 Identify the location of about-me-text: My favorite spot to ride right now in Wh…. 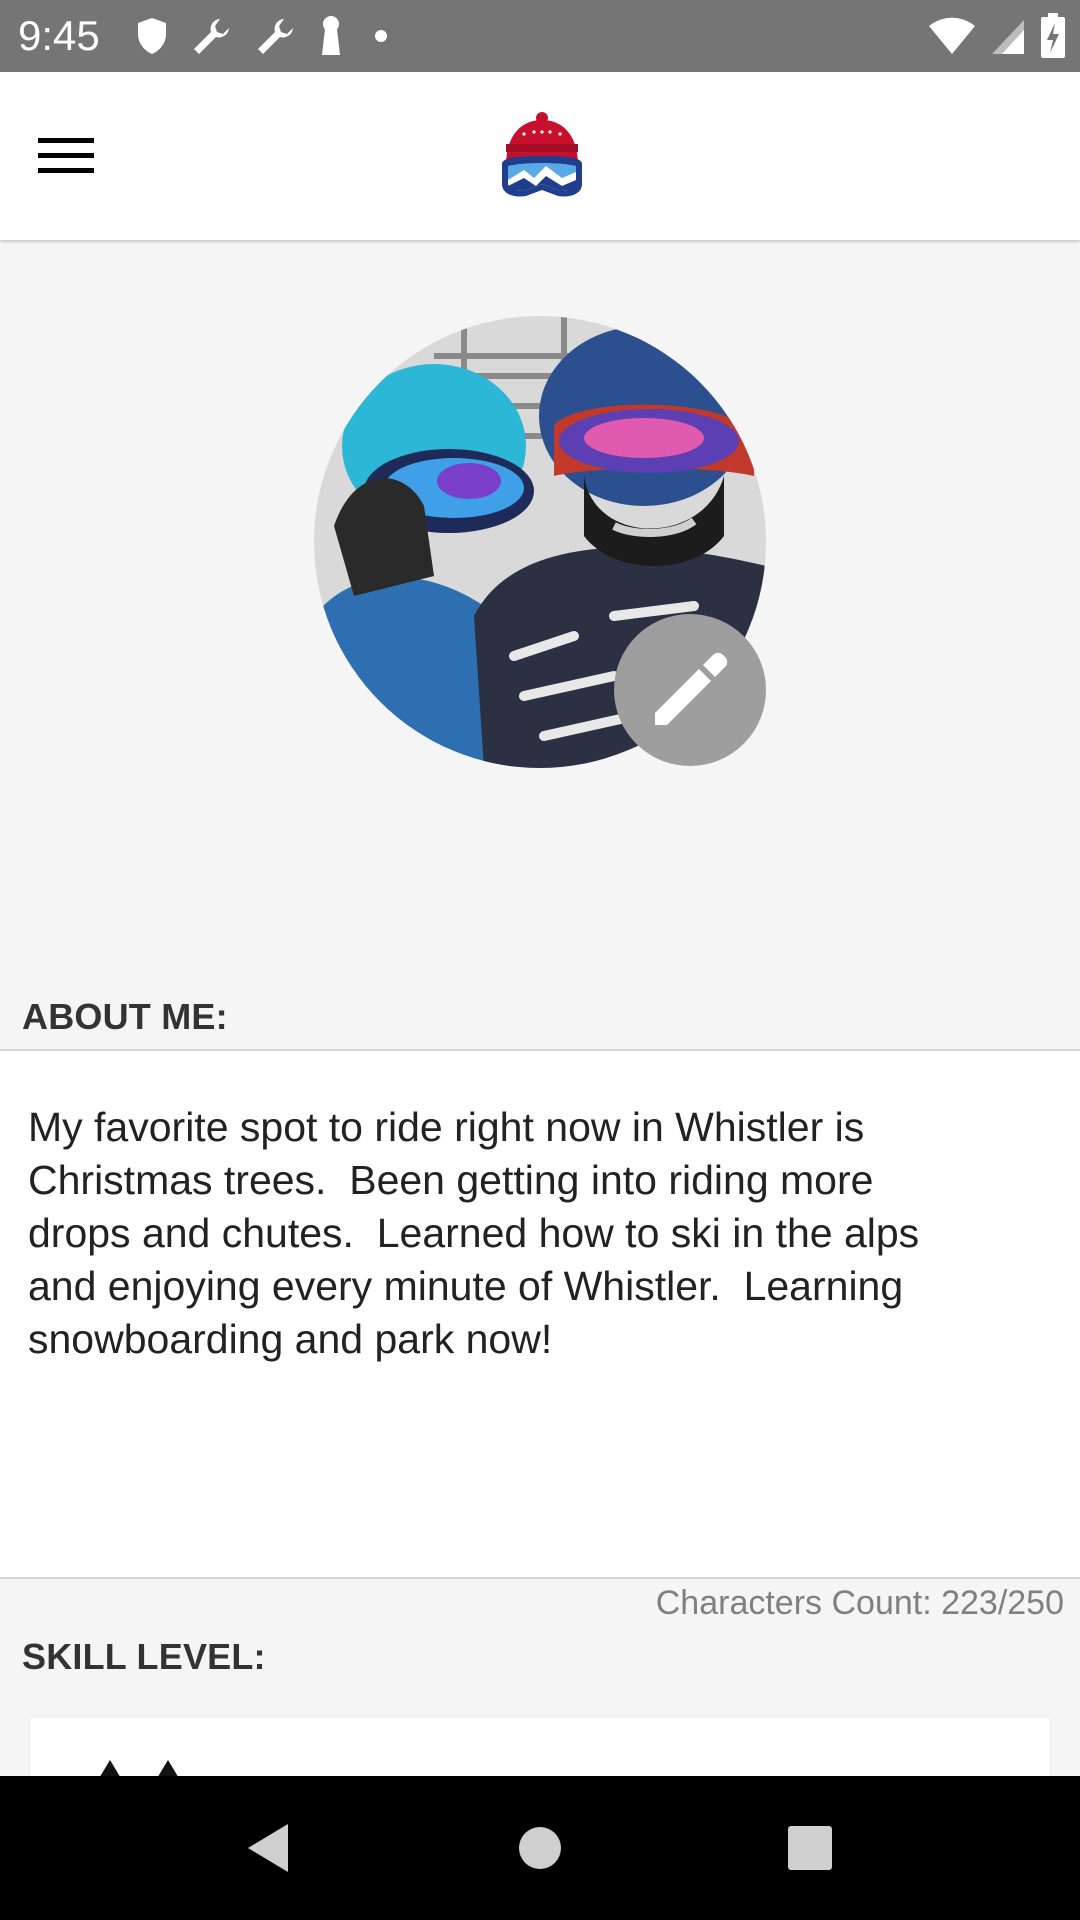
(533, 1233).